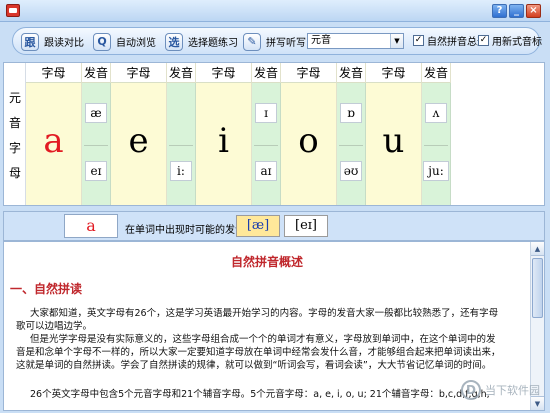 This screenshot has width=550, height=413. What do you see at coordinates (436, 171) in the screenshot?
I see `sound-button: ju:` at bounding box center [436, 171].